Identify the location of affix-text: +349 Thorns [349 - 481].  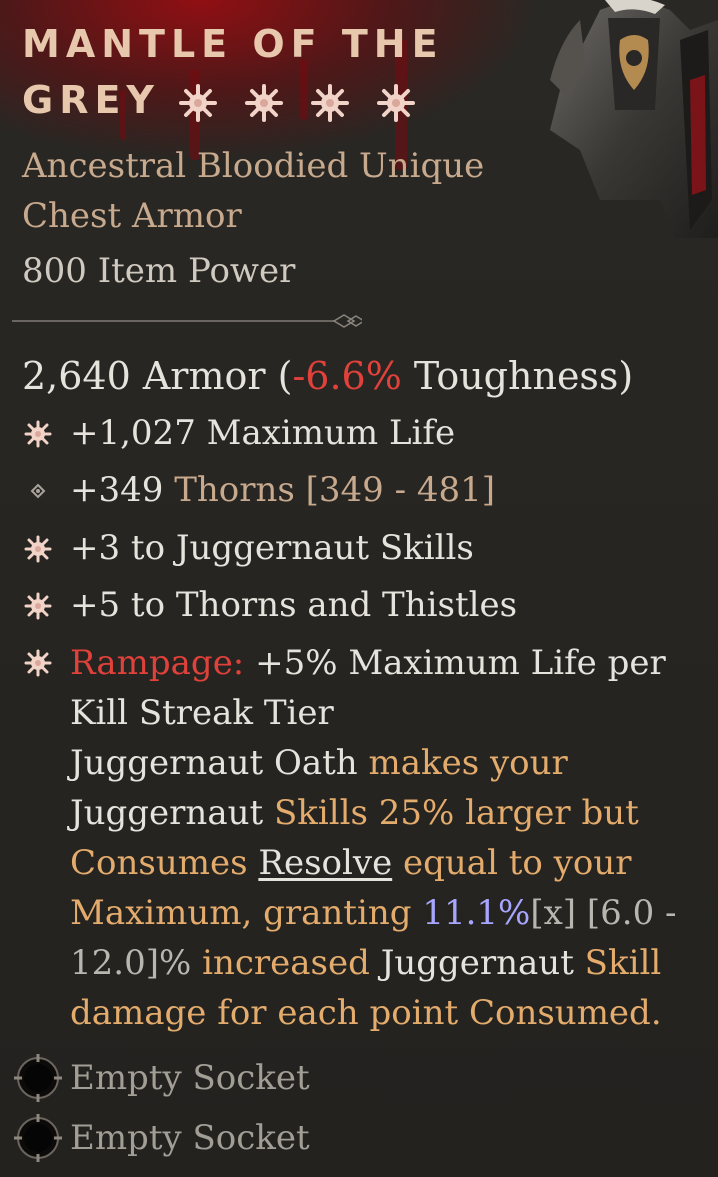
(282, 490).